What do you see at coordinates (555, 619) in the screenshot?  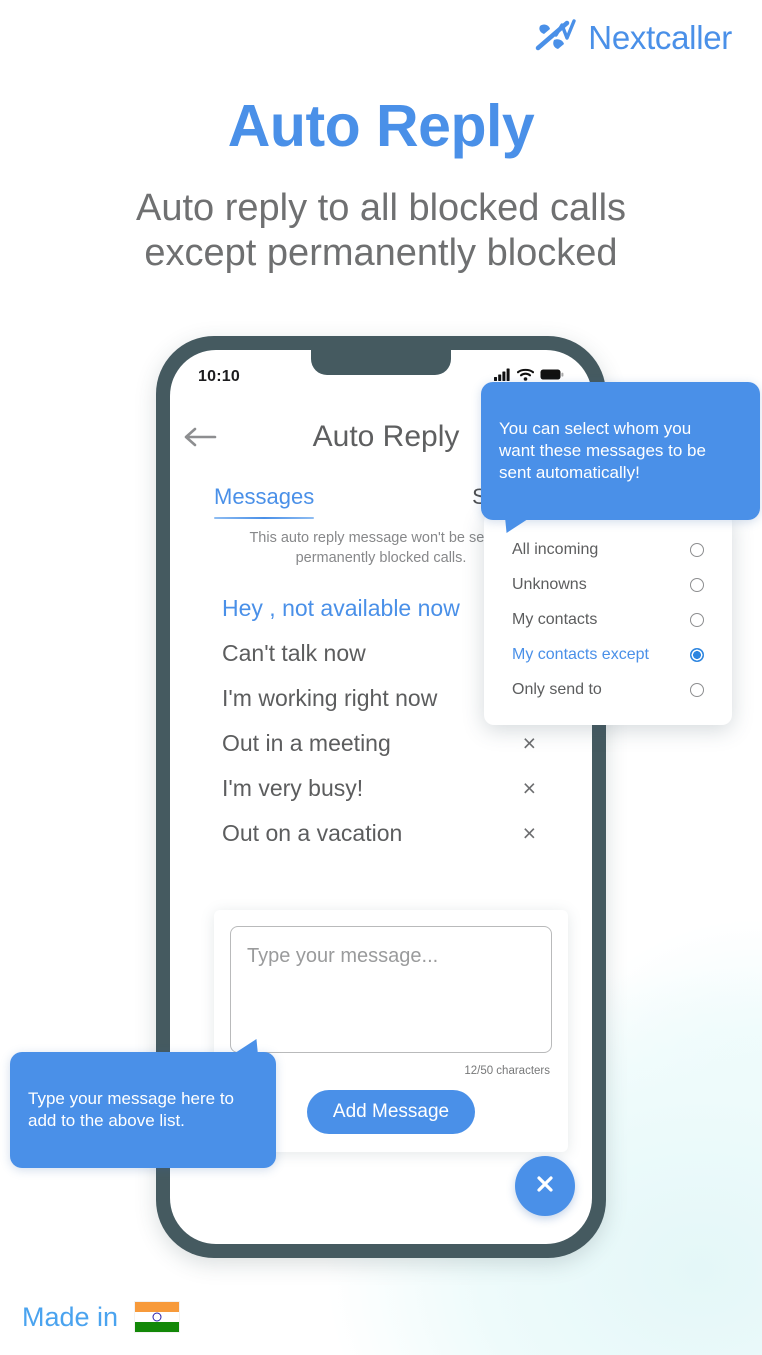 I see `dropdown-option-label: My contacts` at bounding box center [555, 619].